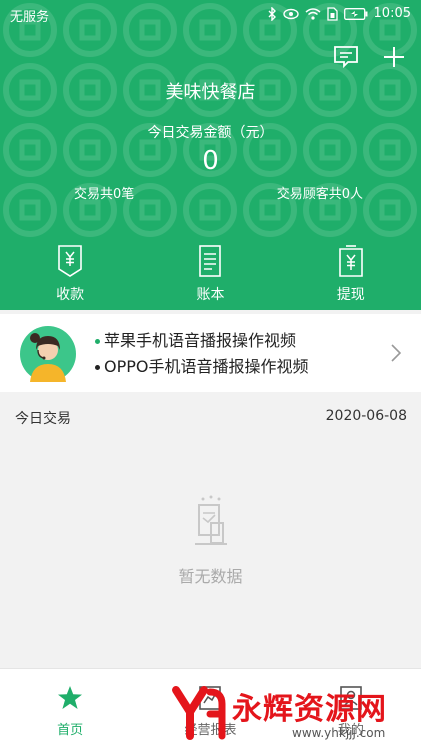 The height and width of the screenshot is (750, 421). Describe the element at coordinates (332, 13) in the screenshot. I see `sim-icon` at that location.